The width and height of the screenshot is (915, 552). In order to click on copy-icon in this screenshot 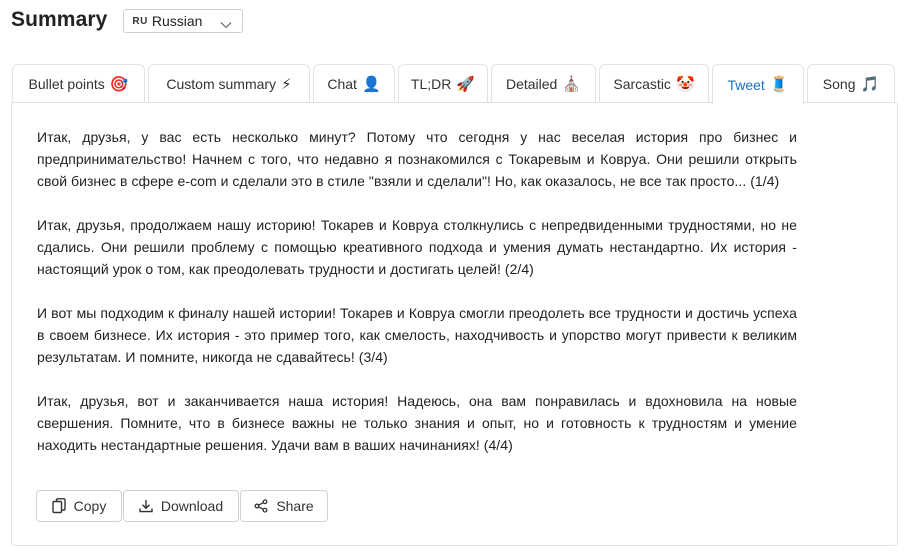, I will do `click(58, 506)`.